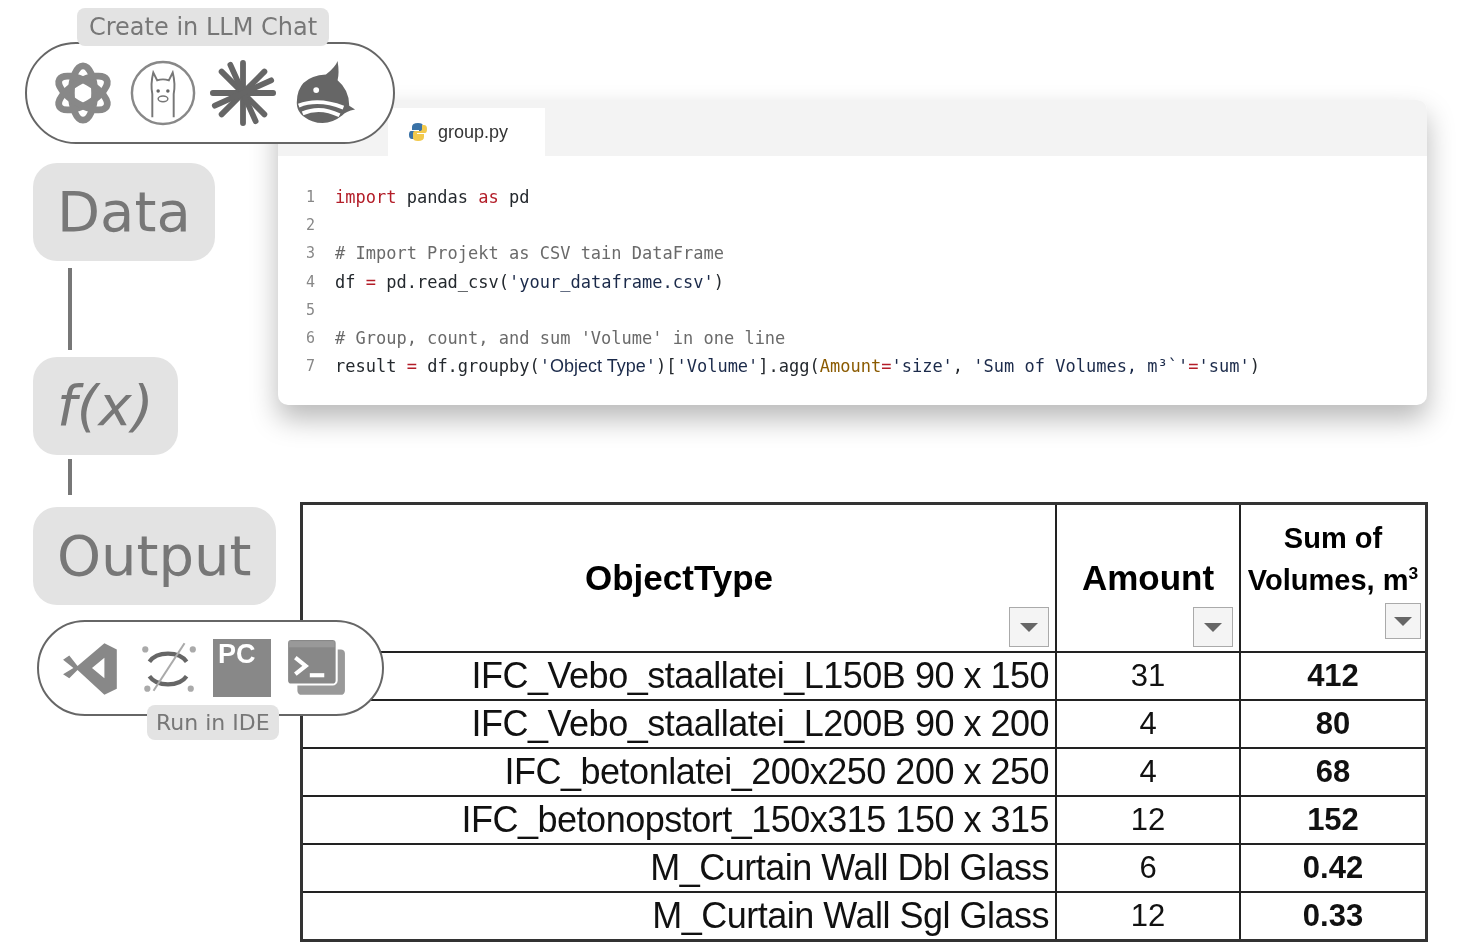 The height and width of the screenshot is (946, 1459). What do you see at coordinates (242, 668) in the screenshot?
I see `logo-tile: PC` at bounding box center [242, 668].